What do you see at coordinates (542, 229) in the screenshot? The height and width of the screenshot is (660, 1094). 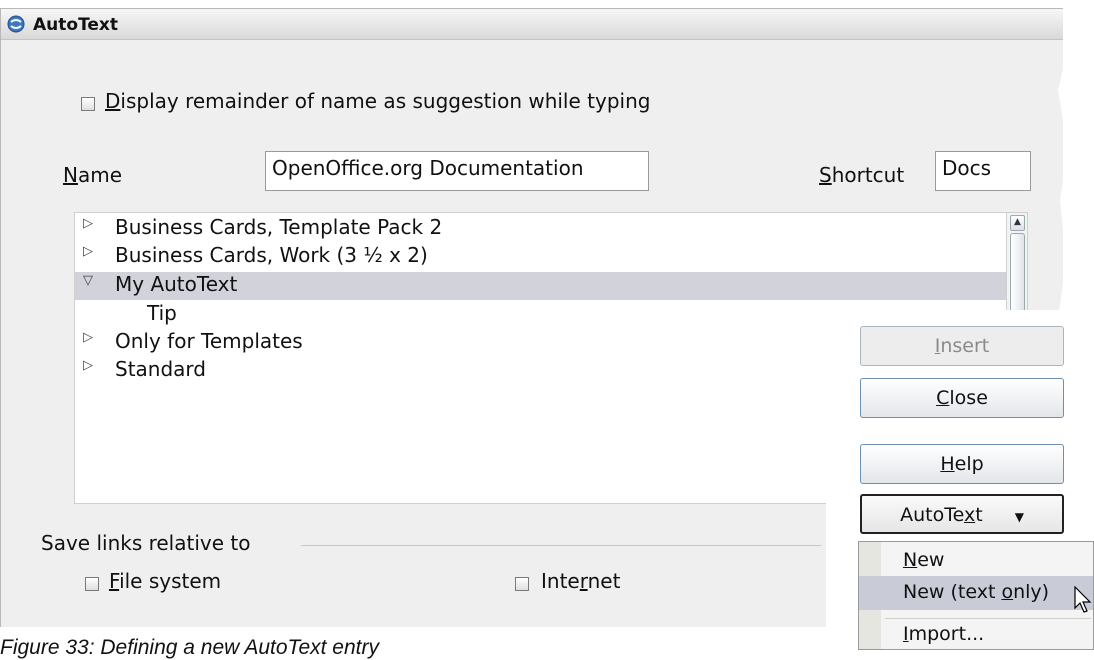 I see `tree-item: ▷ Business Cards, Template Pack 2` at bounding box center [542, 229].